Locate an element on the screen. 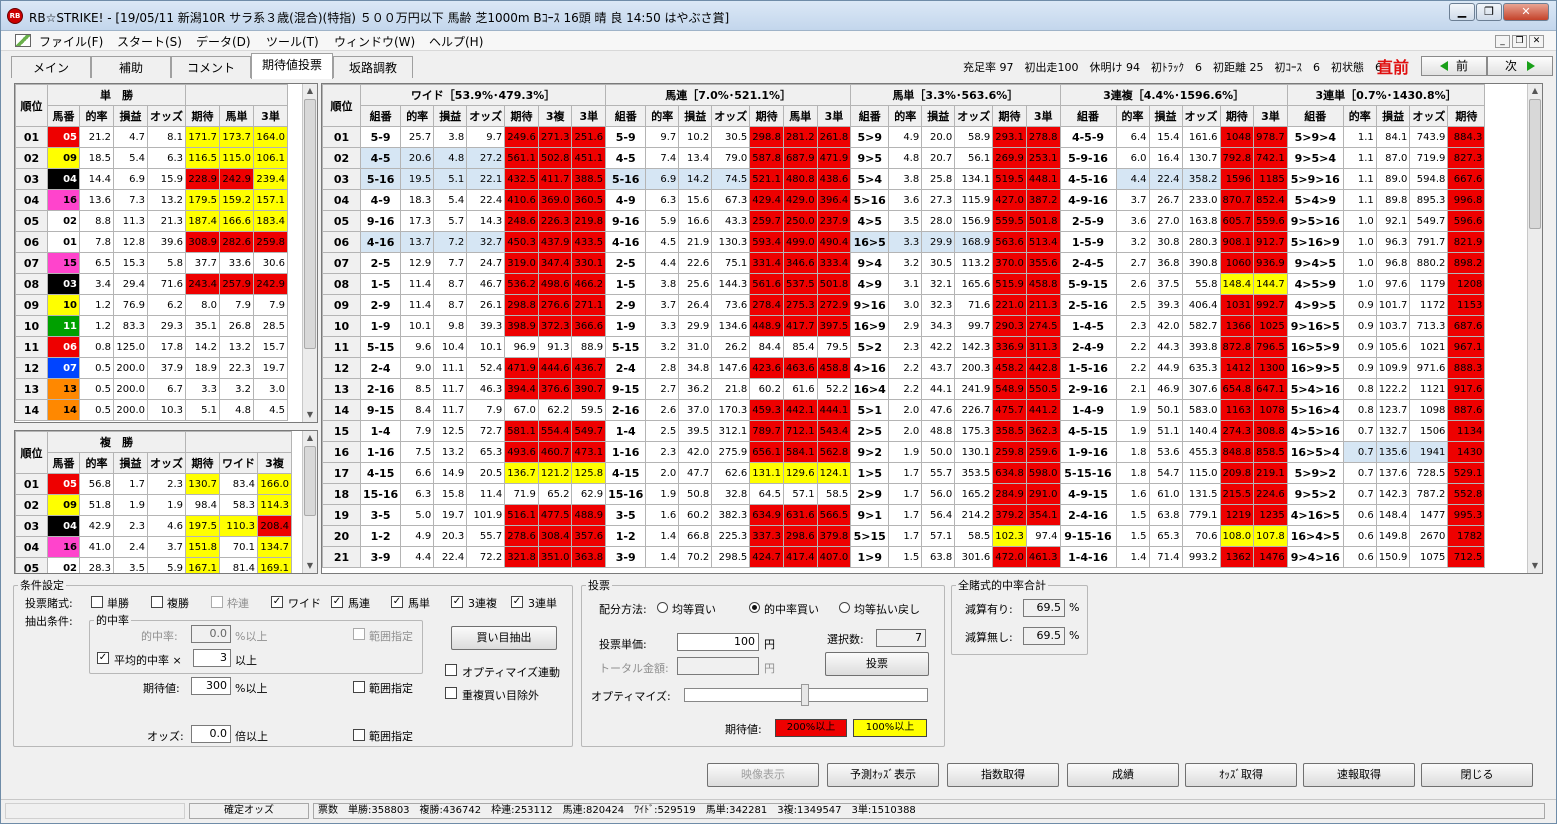 This screenshot has height=824, width=1557. value-cell: 406.4 is located at coordinates (1201, 305).